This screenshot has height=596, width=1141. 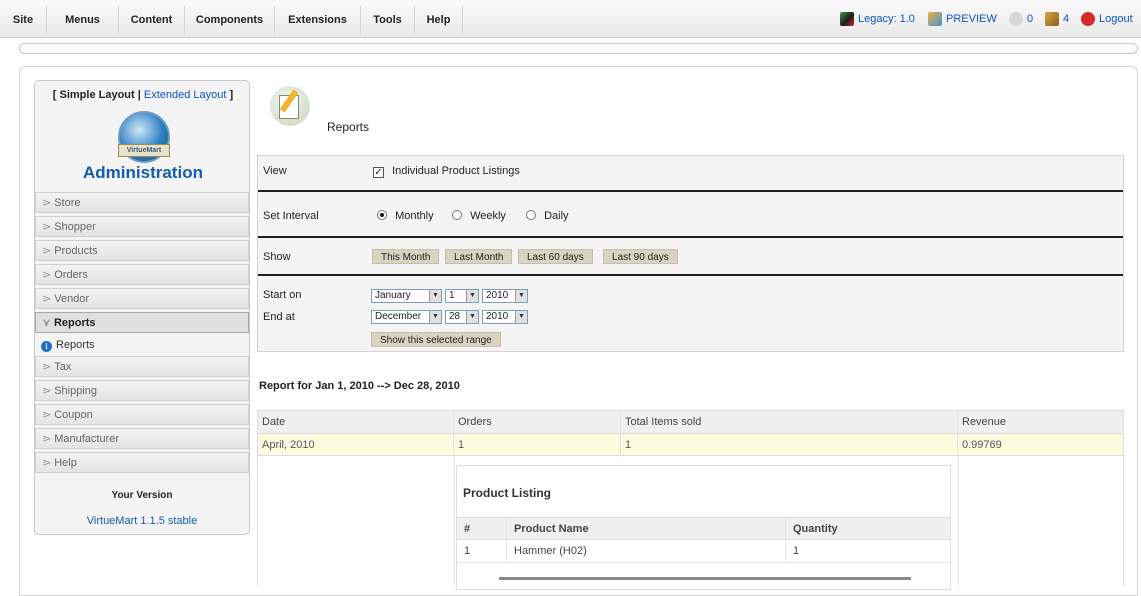 What do you see at coordinates (406, 317) in the screenshot?
I see `end-month-select: December ▼` at bounding box center [406, 317].